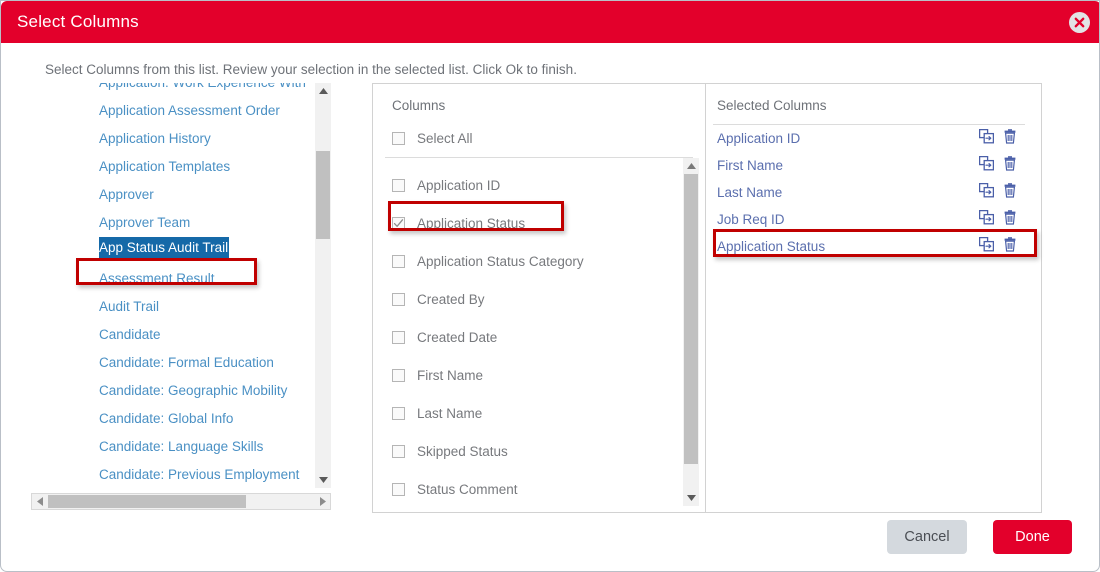 This screenshot has height=572, width=1100. What do you see at coordinates (173, 447) in the screenshot?
I see `tree-item-candidate-language-skills: Candidate: Language Skills` at bounding box center [173, 447].